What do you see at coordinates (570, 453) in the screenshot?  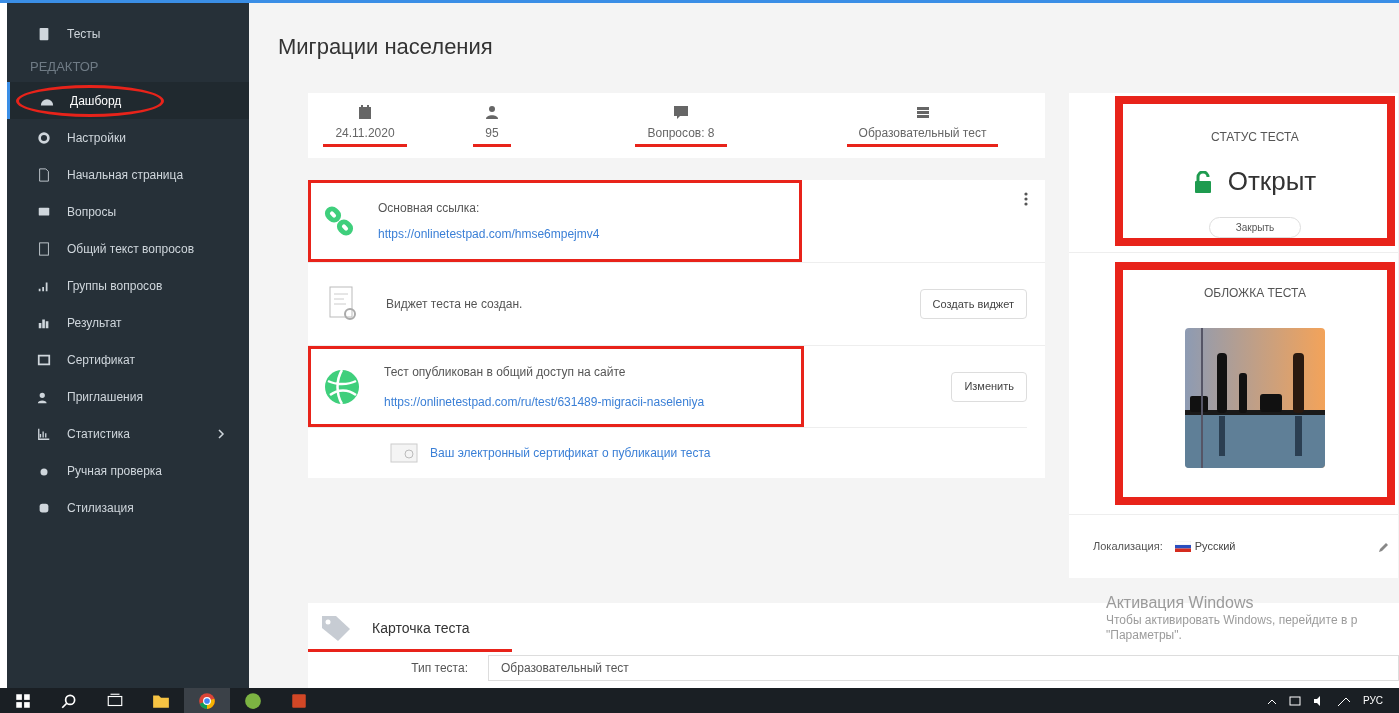 I see `certificate-link: Ваш электронный сертификат о публикации теста` at bounding box center [570, 453].